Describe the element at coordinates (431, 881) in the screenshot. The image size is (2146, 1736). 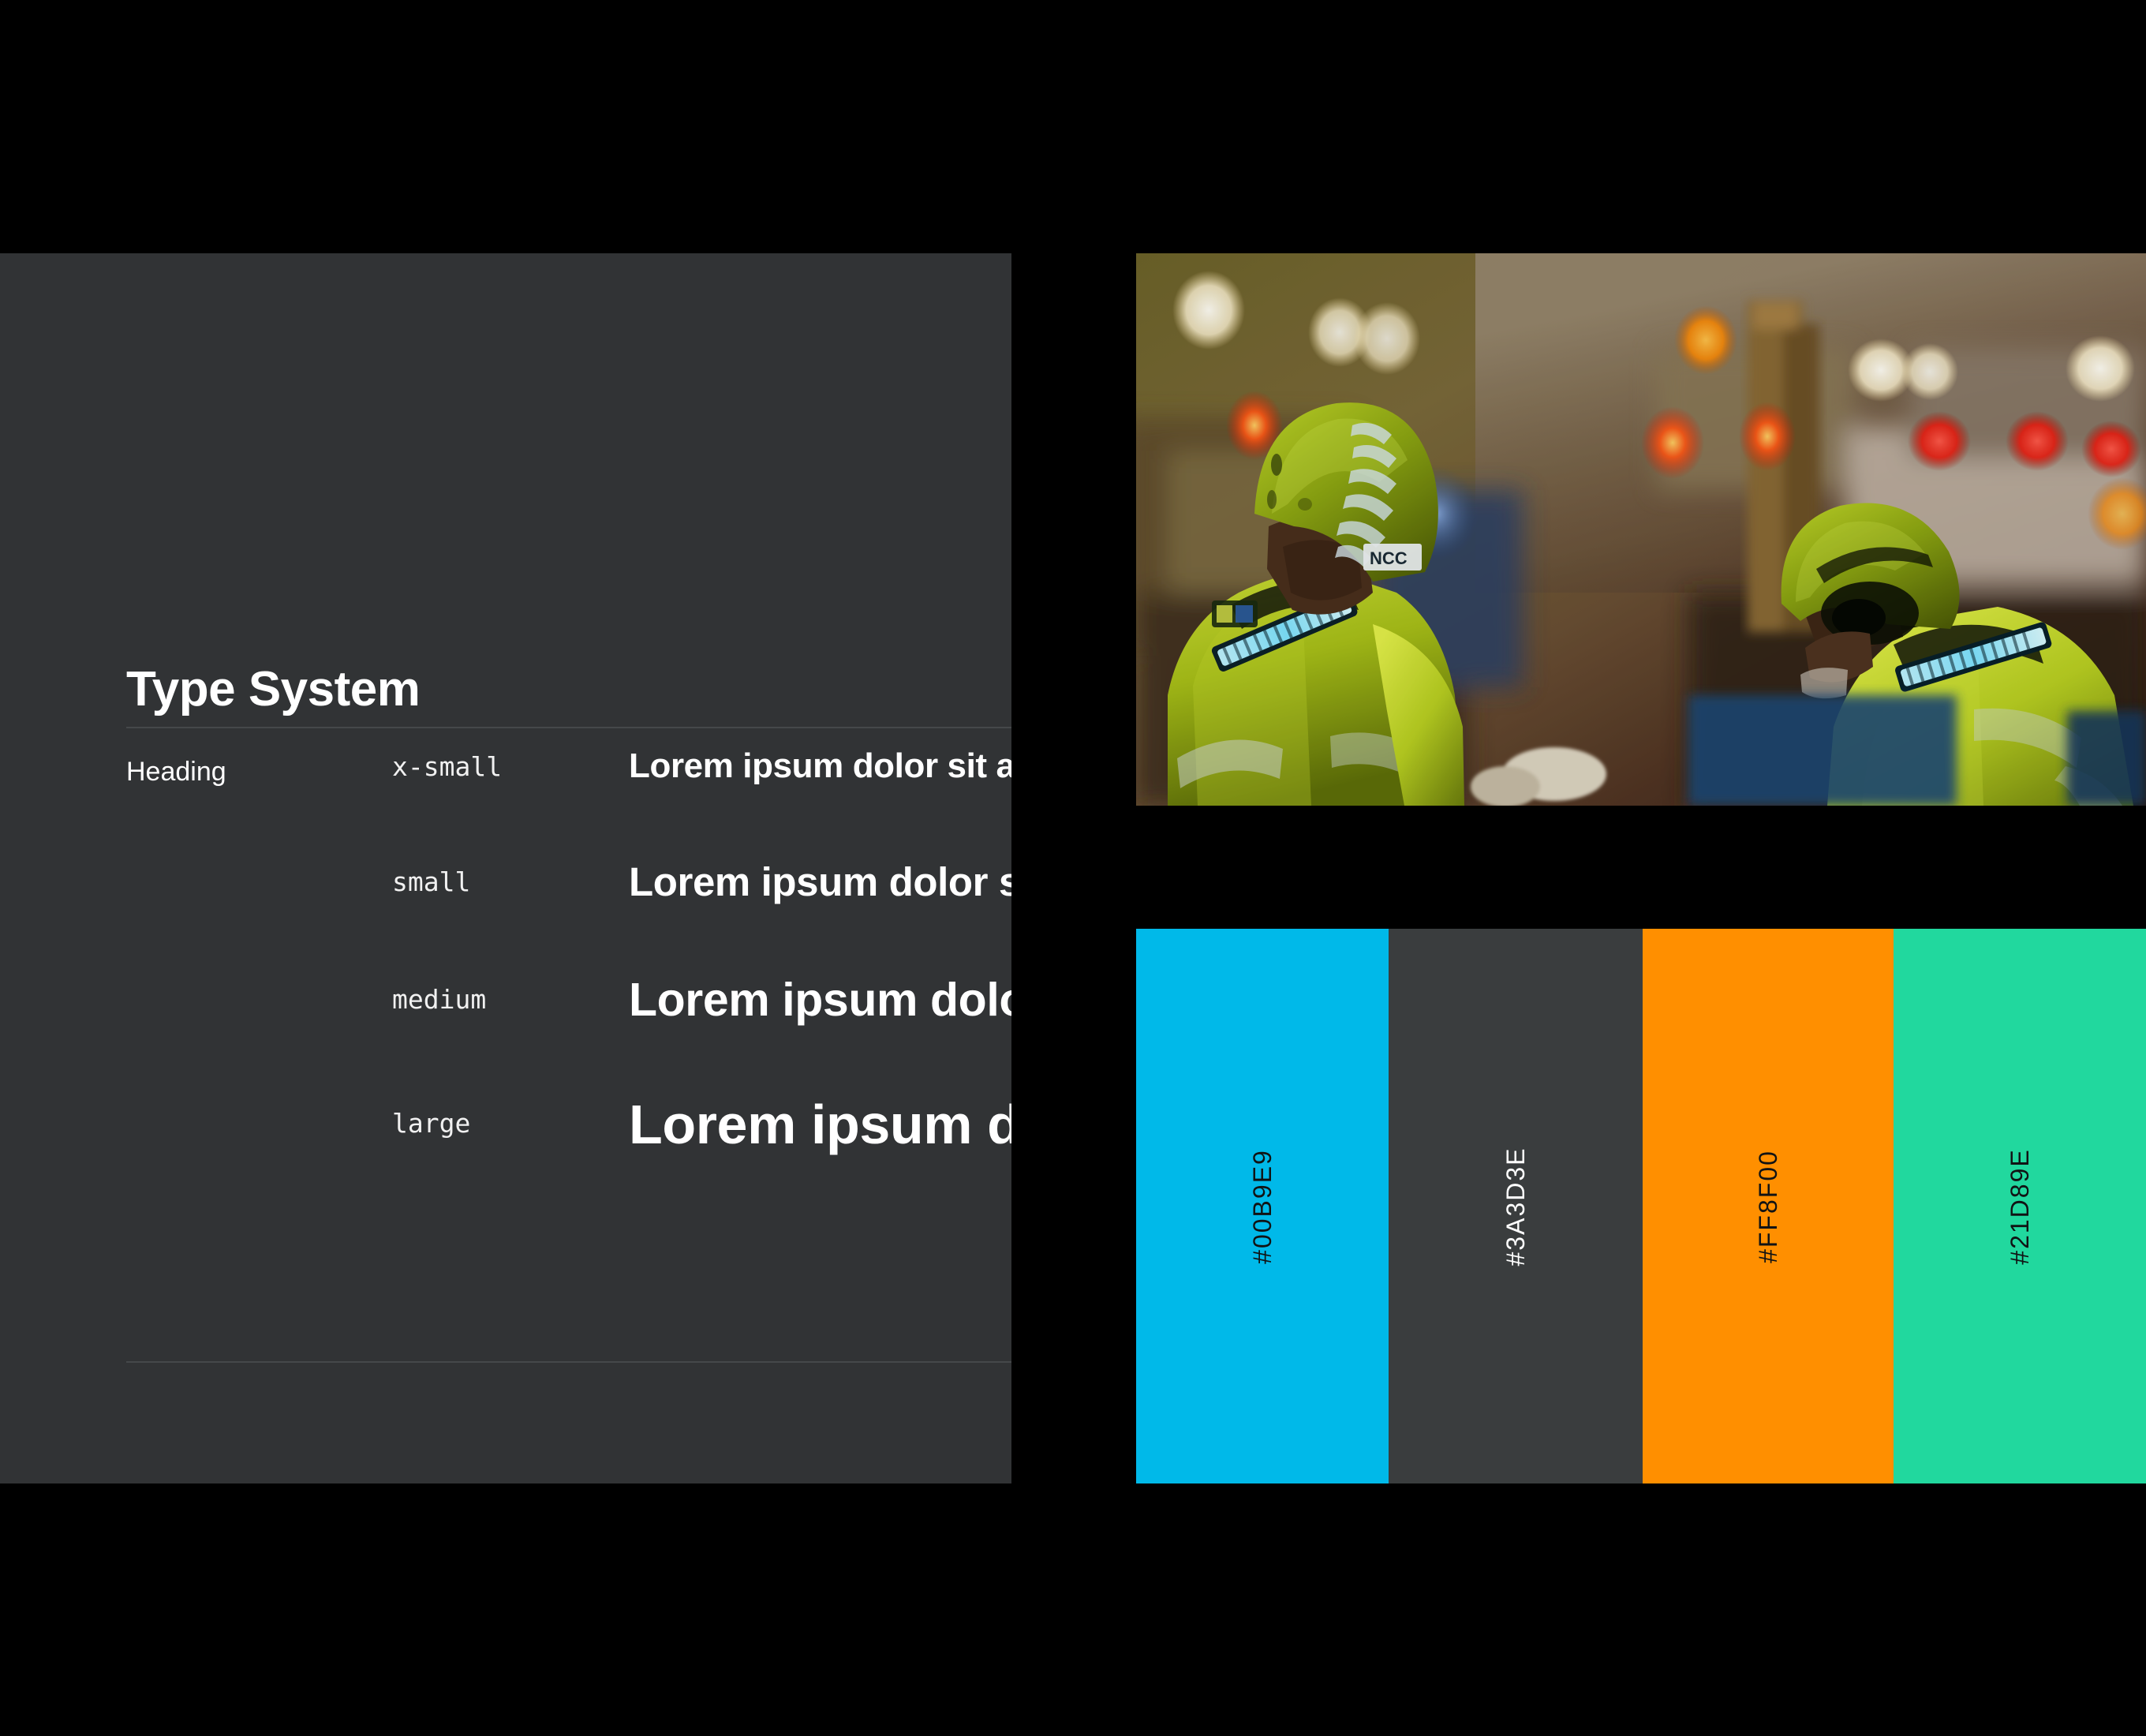
I see `size-label-heading-small: small` at that location.